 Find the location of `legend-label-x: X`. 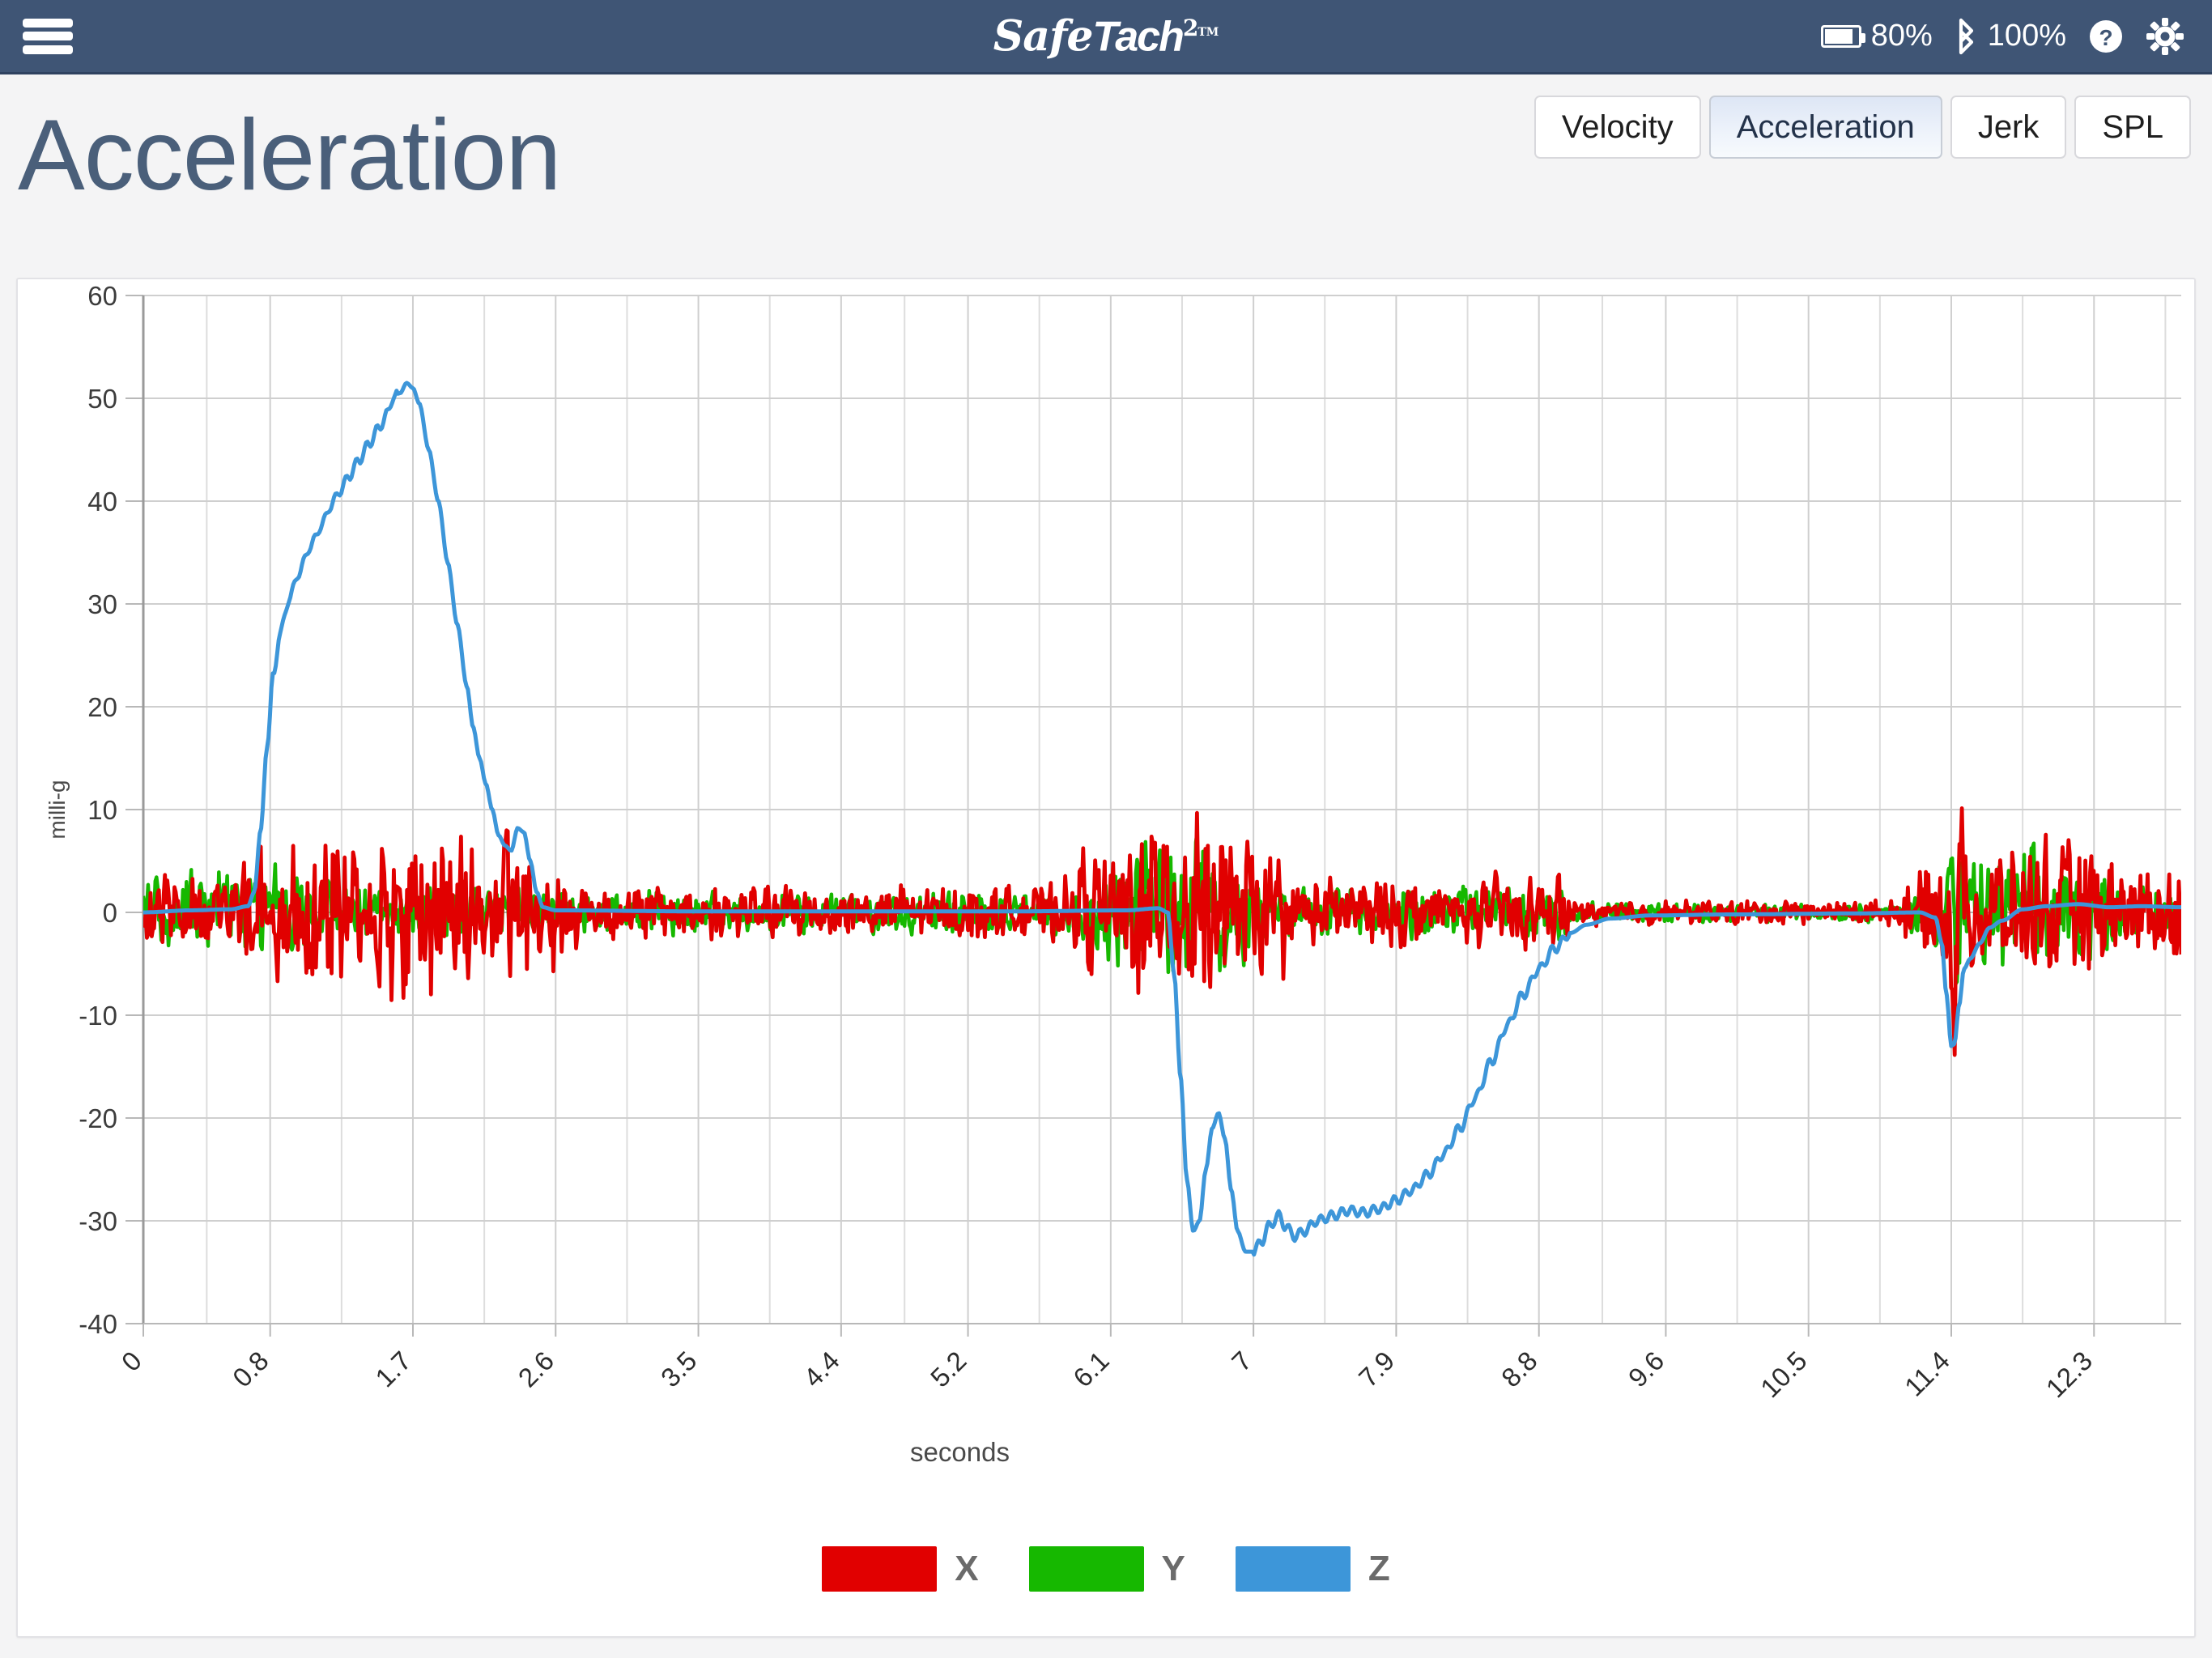

legend-label-x: X is located at coordinates (967, 1568).